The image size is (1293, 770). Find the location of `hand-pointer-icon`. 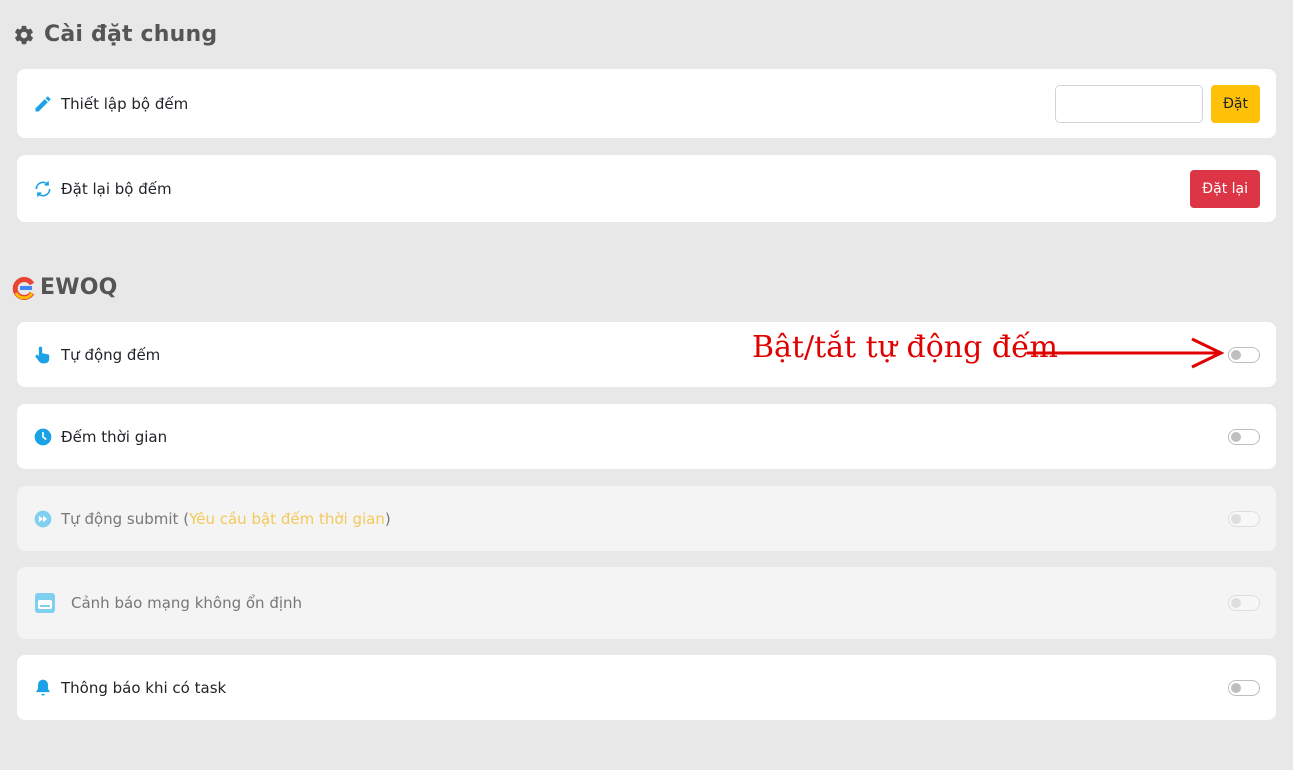

hand-pointer-icon is located at coordinates (43, 355).